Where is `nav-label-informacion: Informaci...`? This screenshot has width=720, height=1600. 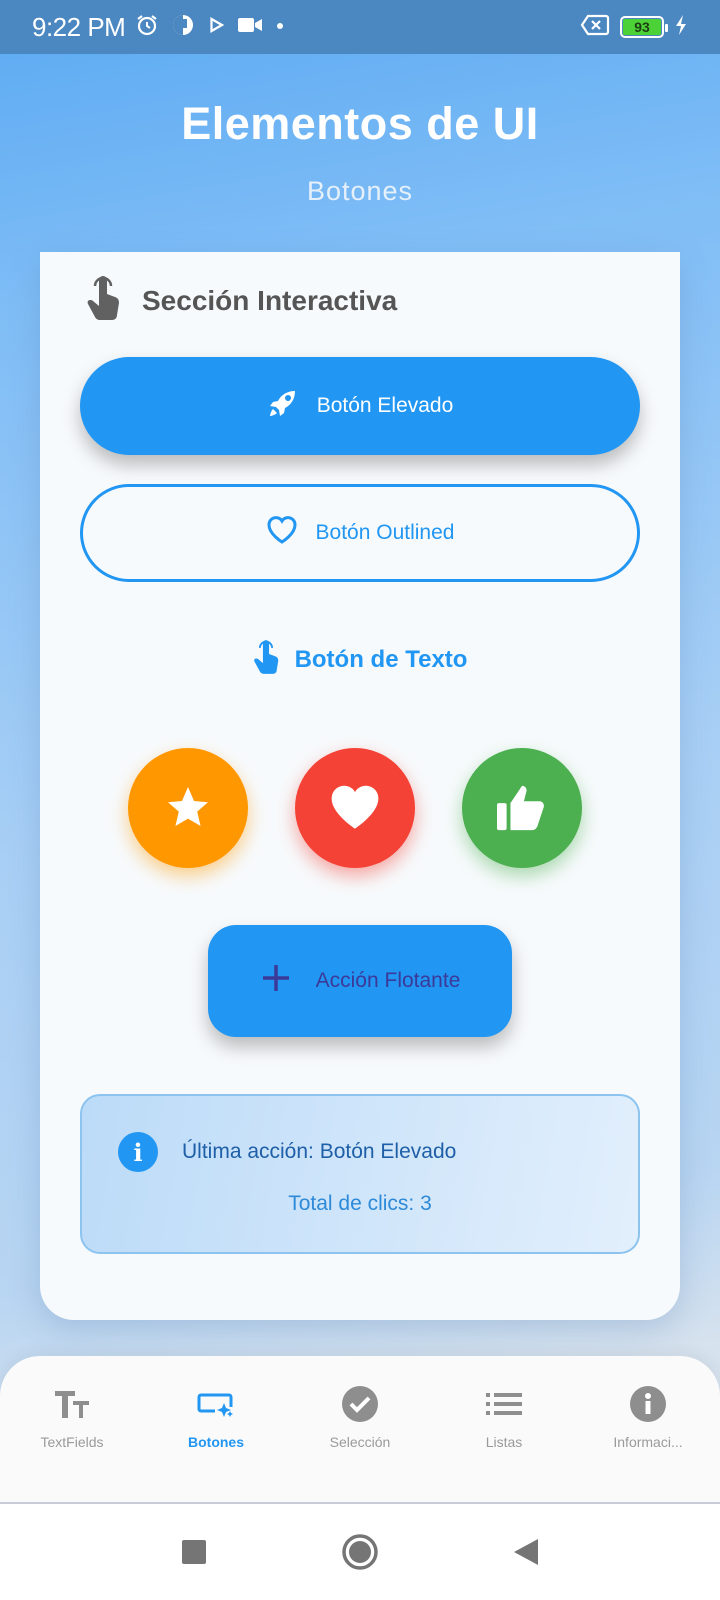
nav-label-informacion: Informaci... is located at coordinates (648, 1442).